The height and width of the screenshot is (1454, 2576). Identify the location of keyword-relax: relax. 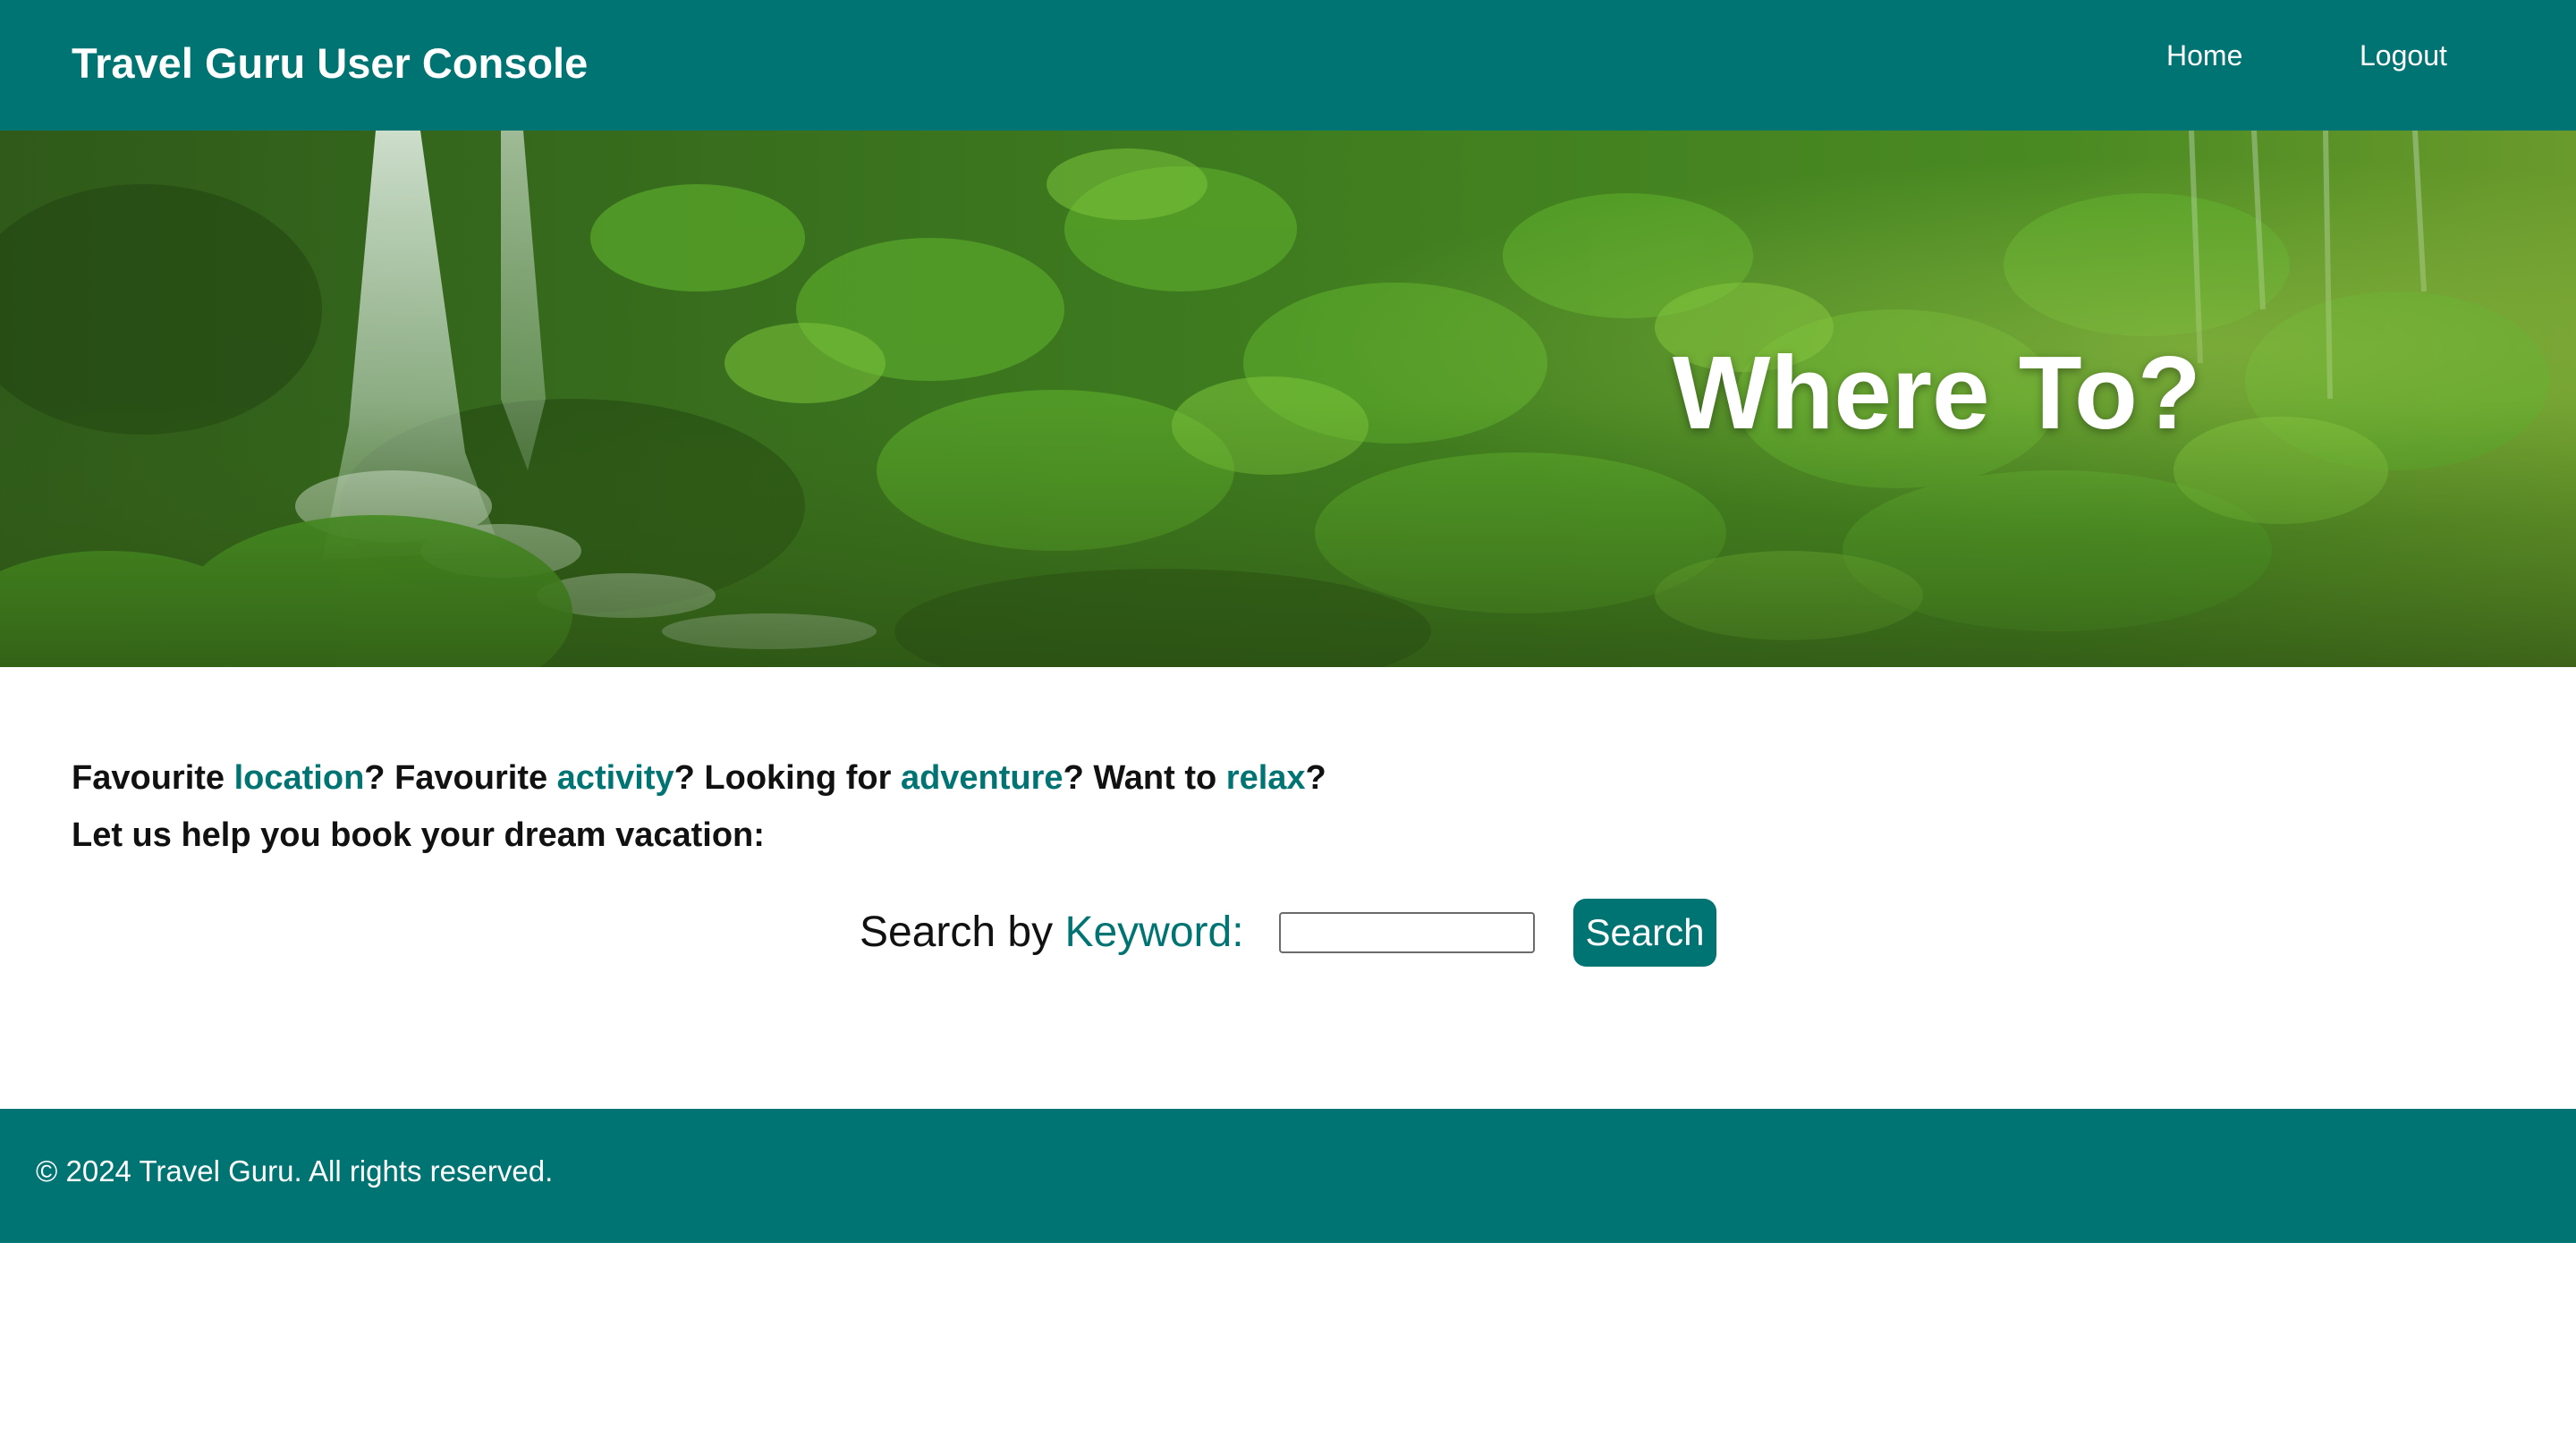
(1265, 778).